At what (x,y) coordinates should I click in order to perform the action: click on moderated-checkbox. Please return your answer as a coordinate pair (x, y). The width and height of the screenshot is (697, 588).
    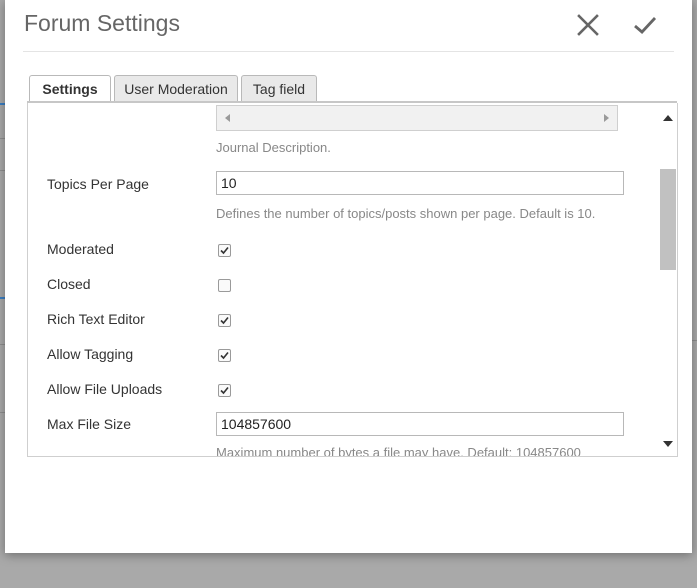
    Looking at the image, I should click on (224, 250).